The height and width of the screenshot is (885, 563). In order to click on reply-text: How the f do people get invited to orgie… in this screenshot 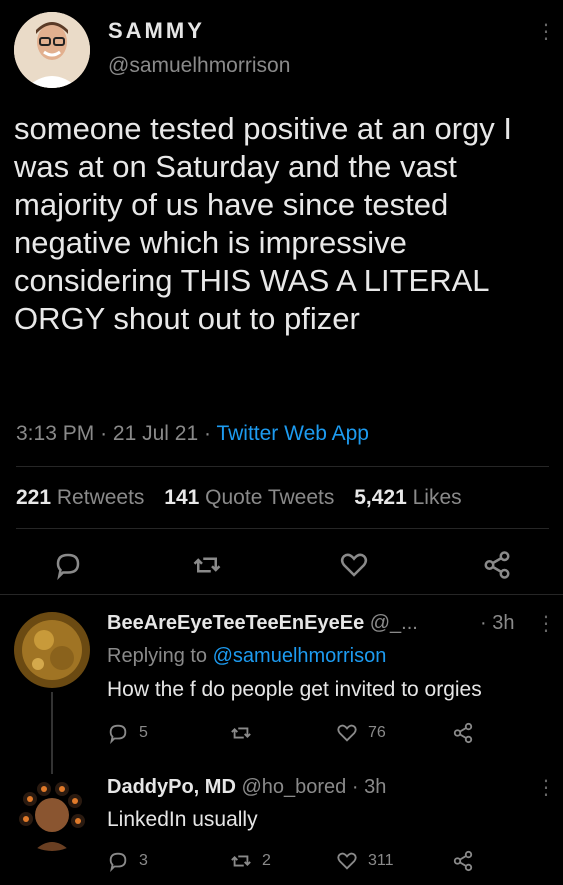, I will do `click(294, 689)`.